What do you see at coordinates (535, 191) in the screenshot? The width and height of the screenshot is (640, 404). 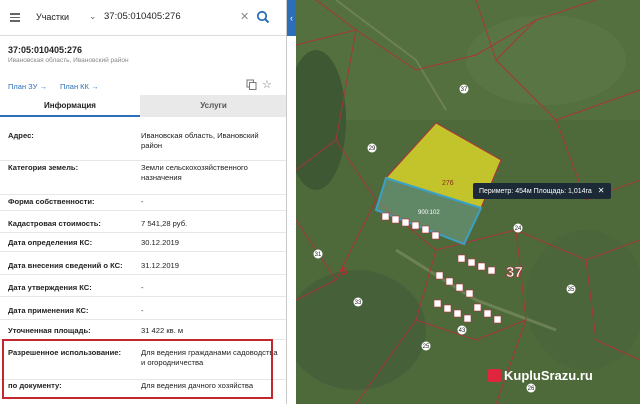 I see `measurement-text: Периметр: 454м Площадь: 1,014га` at bounding box center [535, 191].